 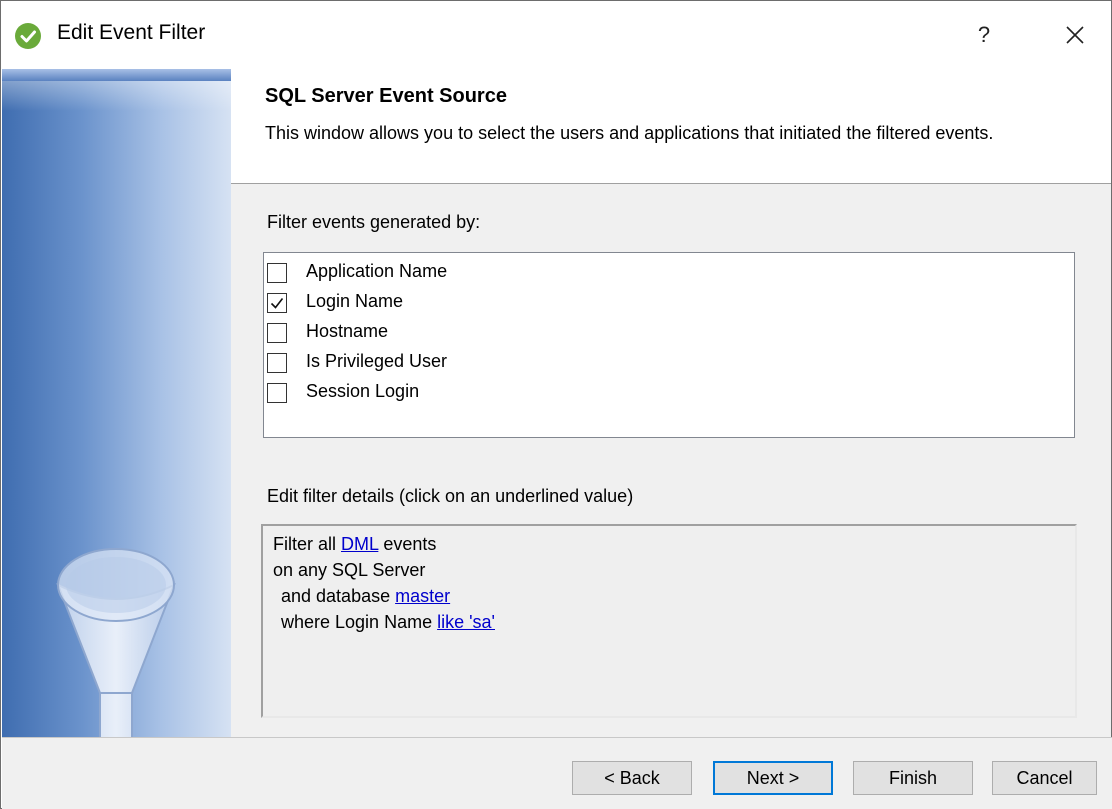 I want to click on window-title: Edit Event Filter, so click(x=131, y=32).